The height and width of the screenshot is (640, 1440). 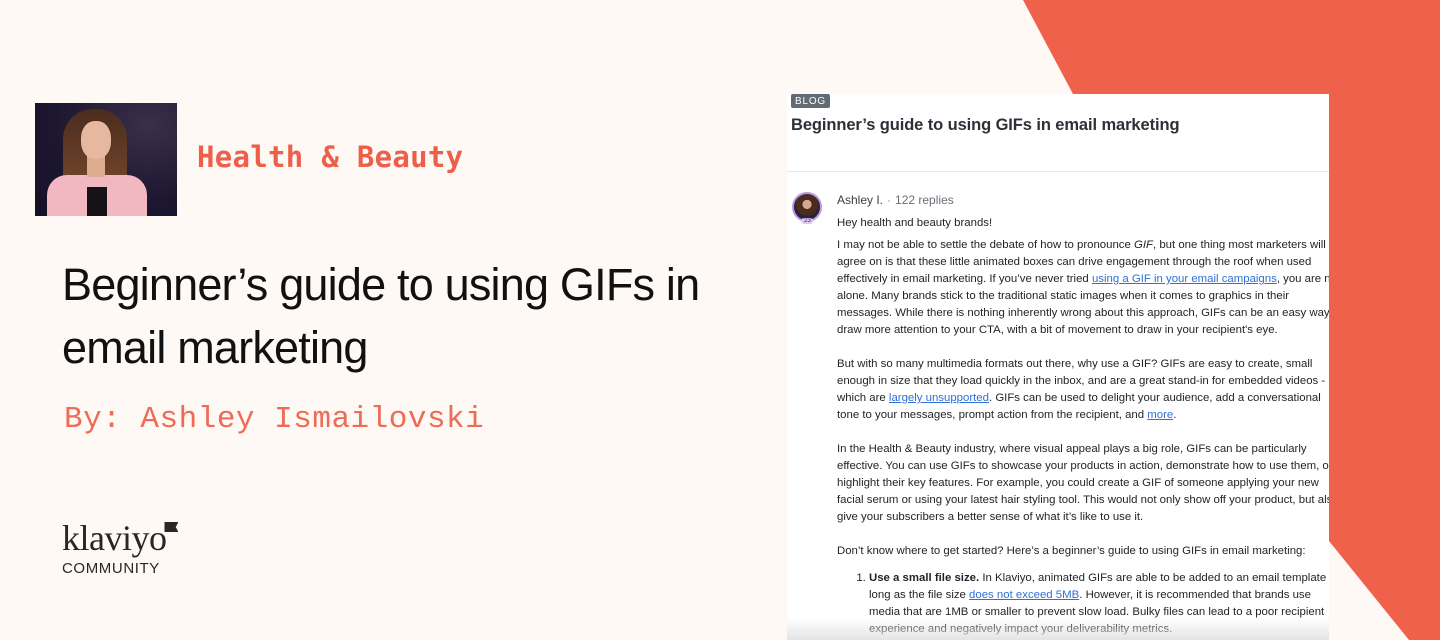 I want to click on post-author: Ashley I., so click(x=860, y=200).